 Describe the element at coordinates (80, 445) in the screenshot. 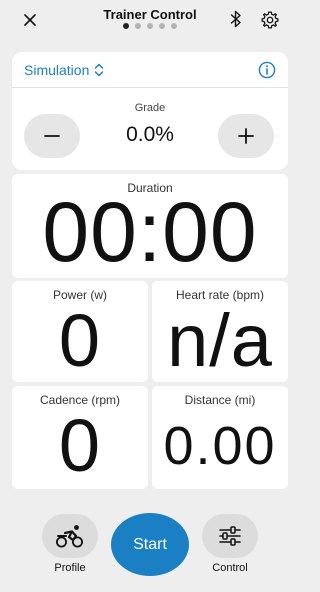

I see `cadence-value: 0` at that location.